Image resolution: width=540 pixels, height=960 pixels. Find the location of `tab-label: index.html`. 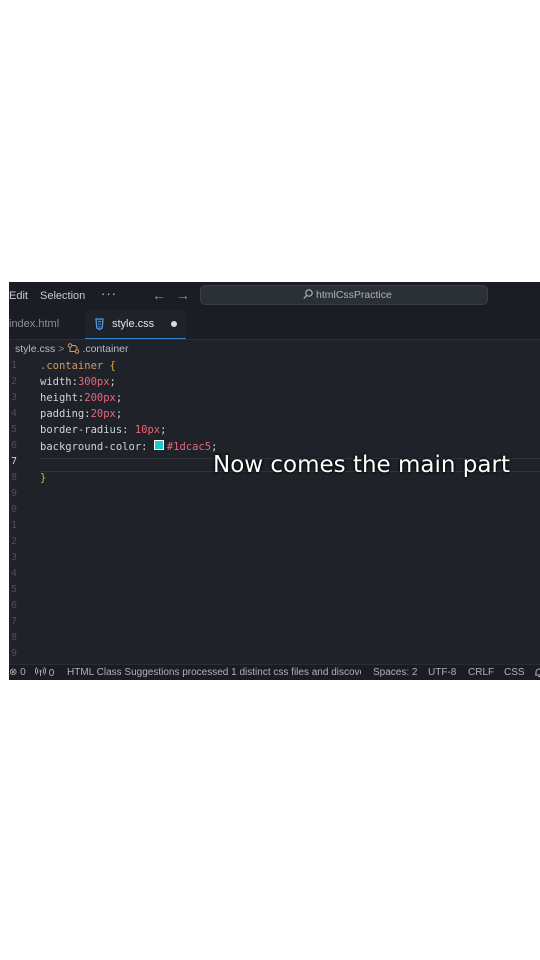

tab-label: index.html is located at coordinates (34, 324).